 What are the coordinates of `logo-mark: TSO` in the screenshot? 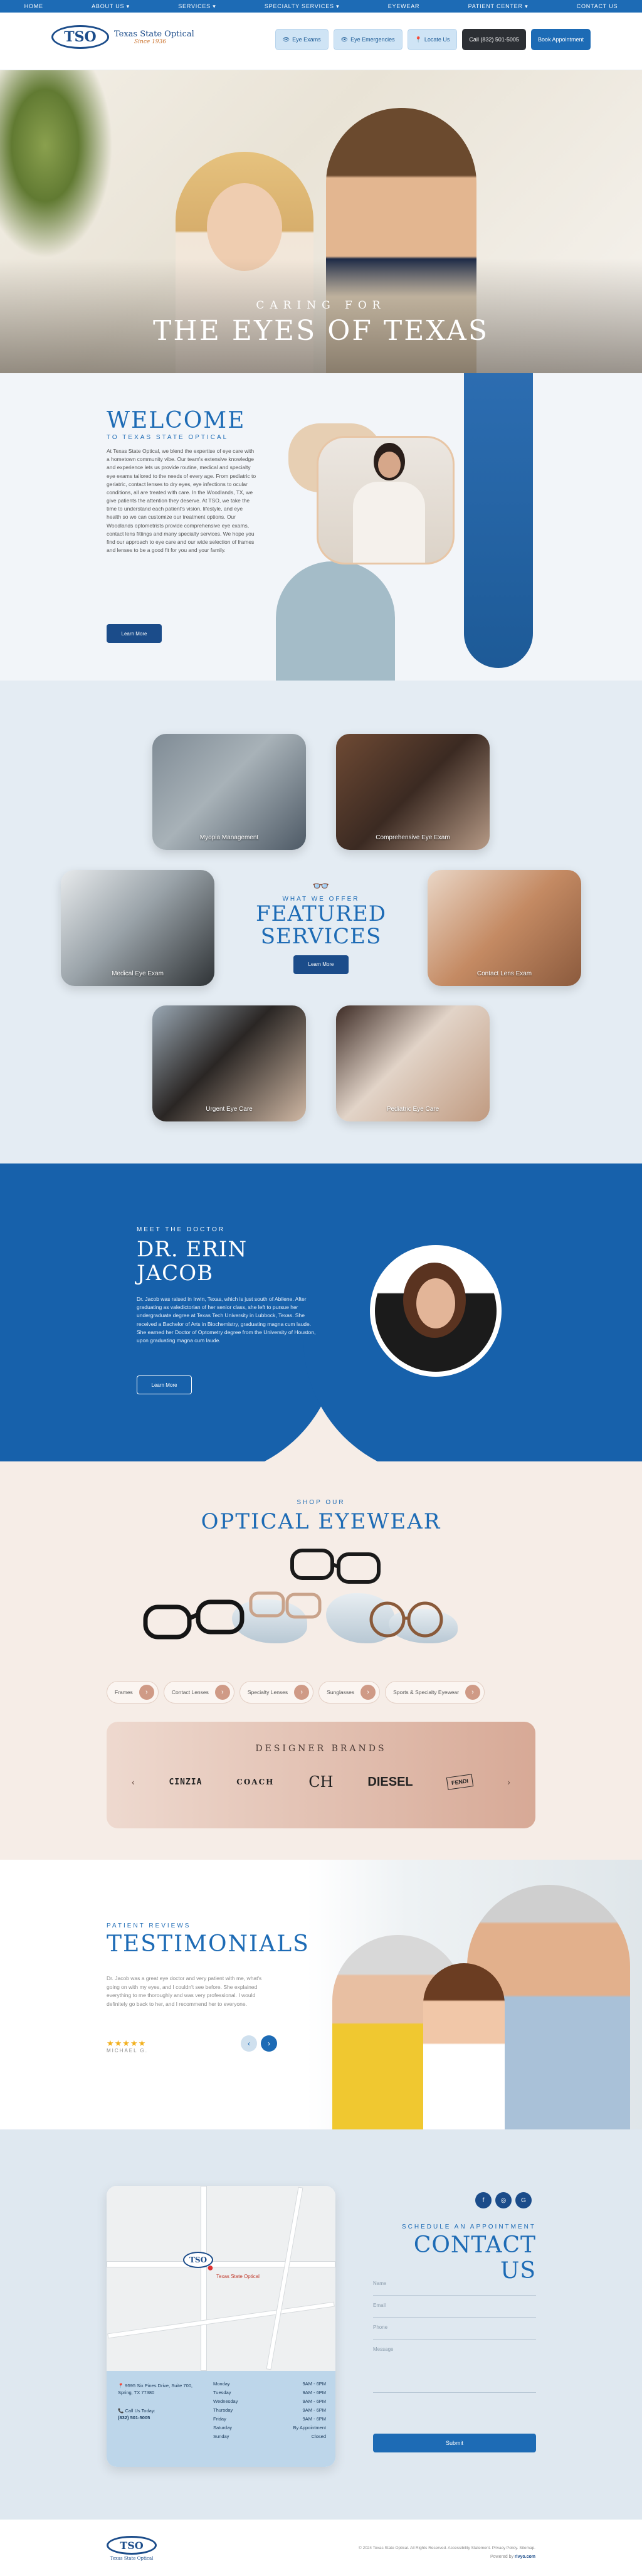 It's located at (80, 37).